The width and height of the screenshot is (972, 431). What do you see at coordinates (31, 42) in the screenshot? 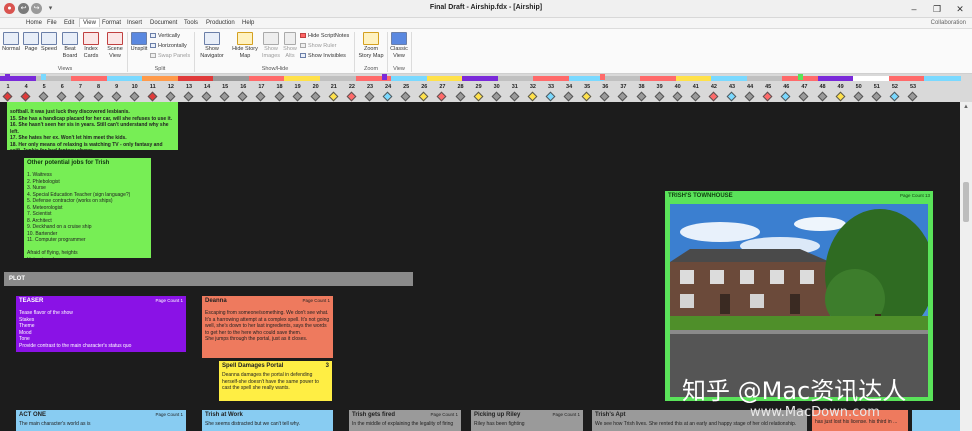
I see `page-view-button: Page` at bounding box center [31, 42].